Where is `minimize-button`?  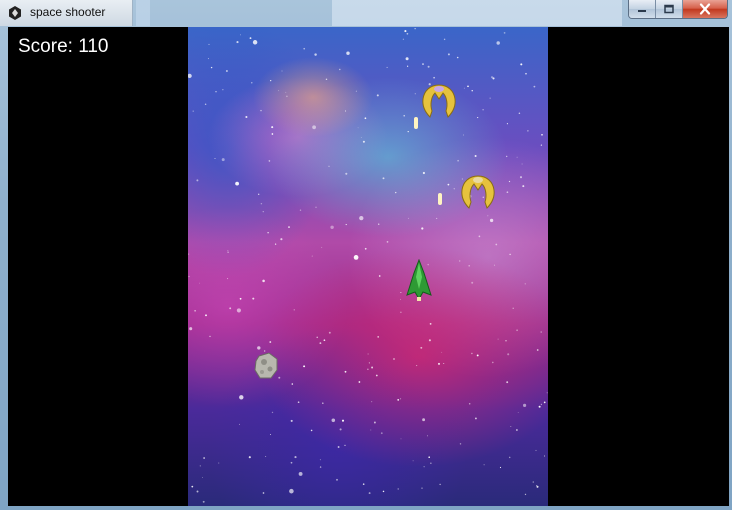
minimize-button is located at coordinates (642, 9).